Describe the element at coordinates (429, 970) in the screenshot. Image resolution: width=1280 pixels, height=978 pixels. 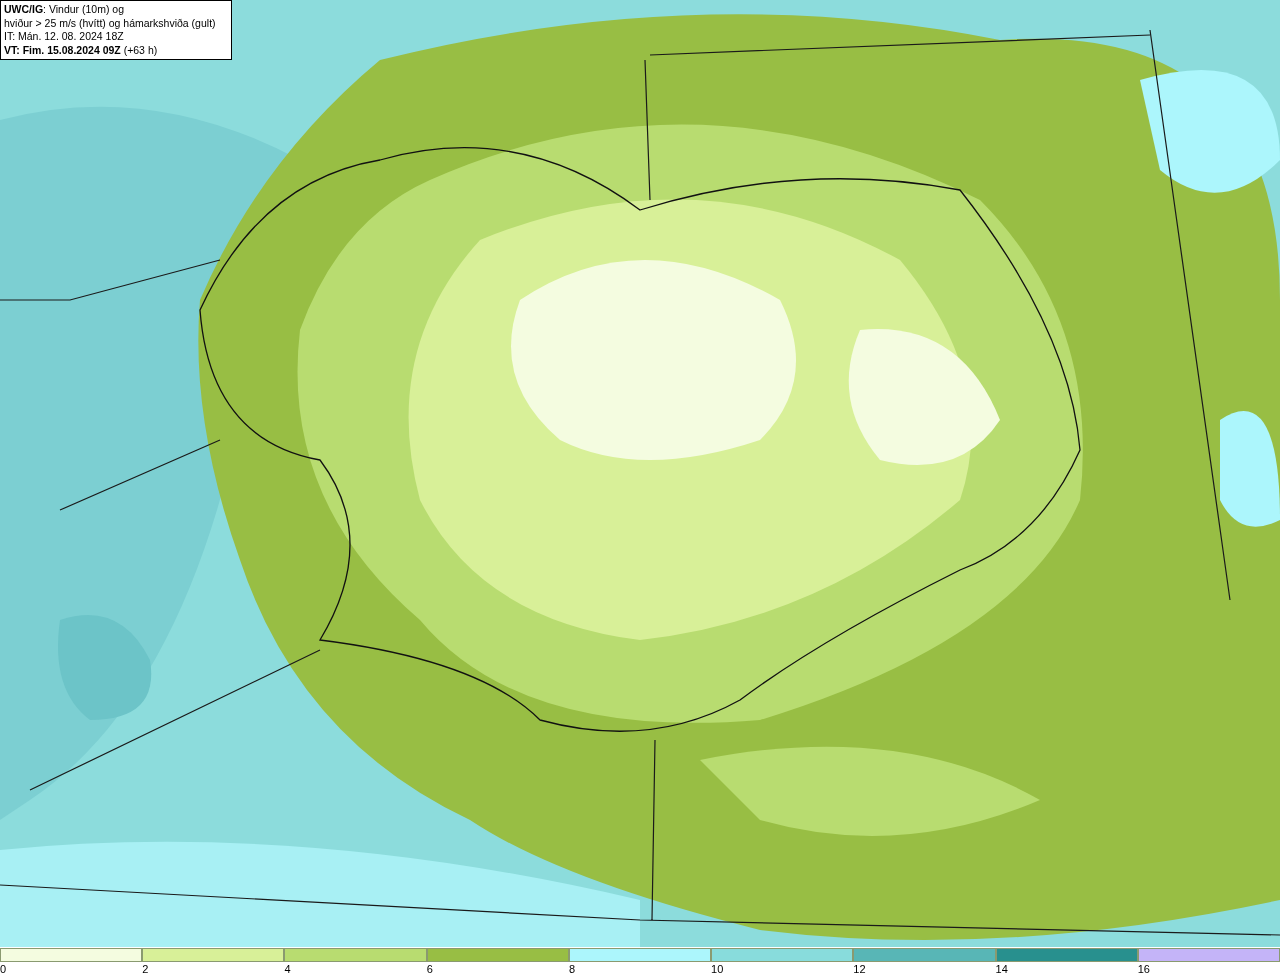
I see `legend-label: 6` at that location.